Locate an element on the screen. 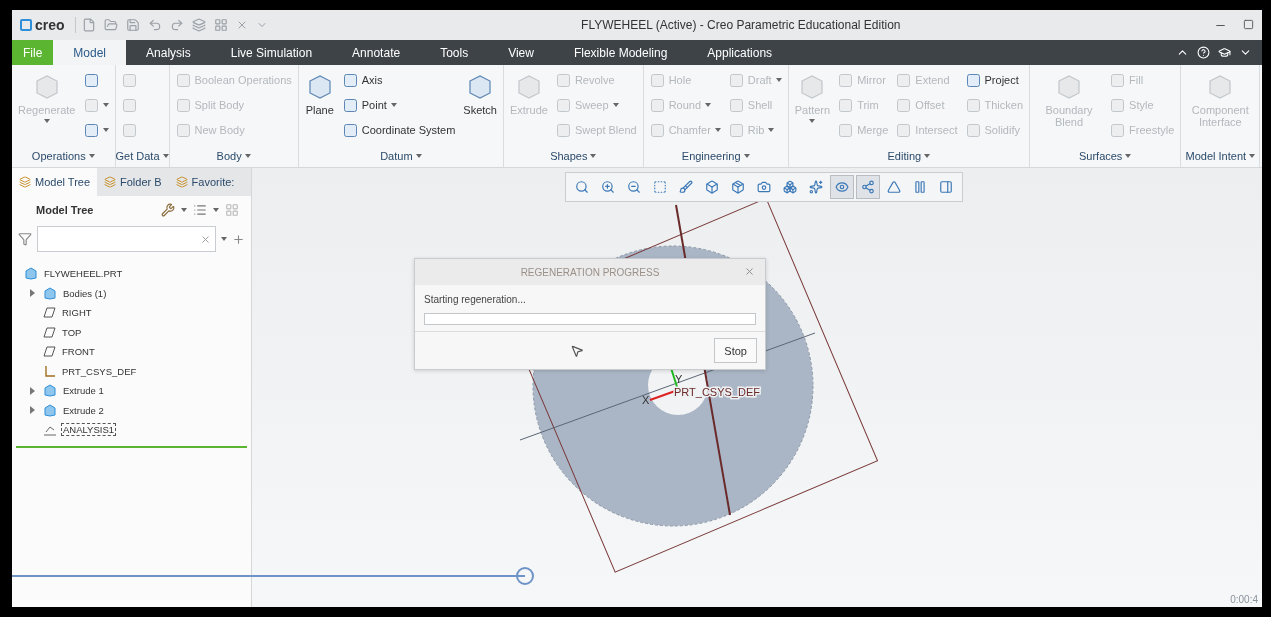 This screenshot has width=1271, height=617. group-label: Datum is located at coordinates (400, 156).